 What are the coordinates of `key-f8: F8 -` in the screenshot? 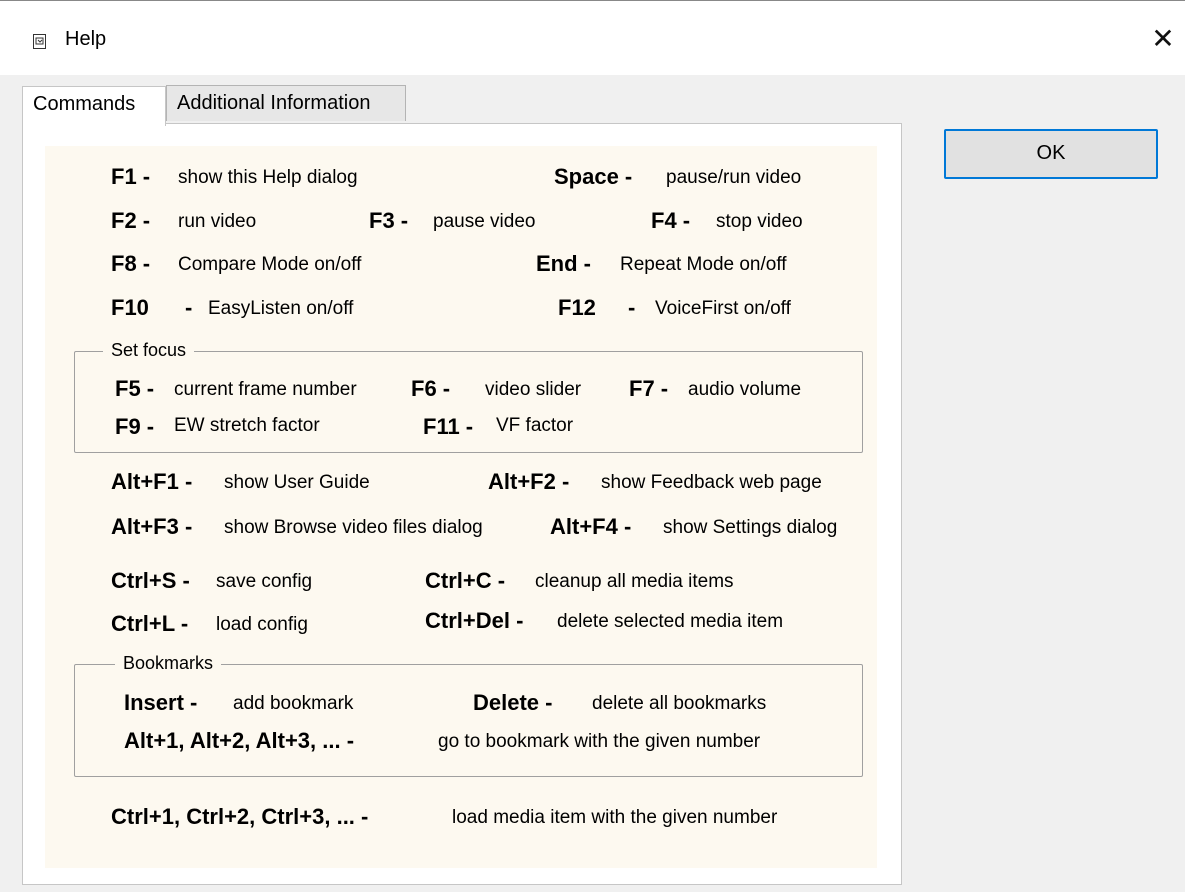 It's located at (131, 263).